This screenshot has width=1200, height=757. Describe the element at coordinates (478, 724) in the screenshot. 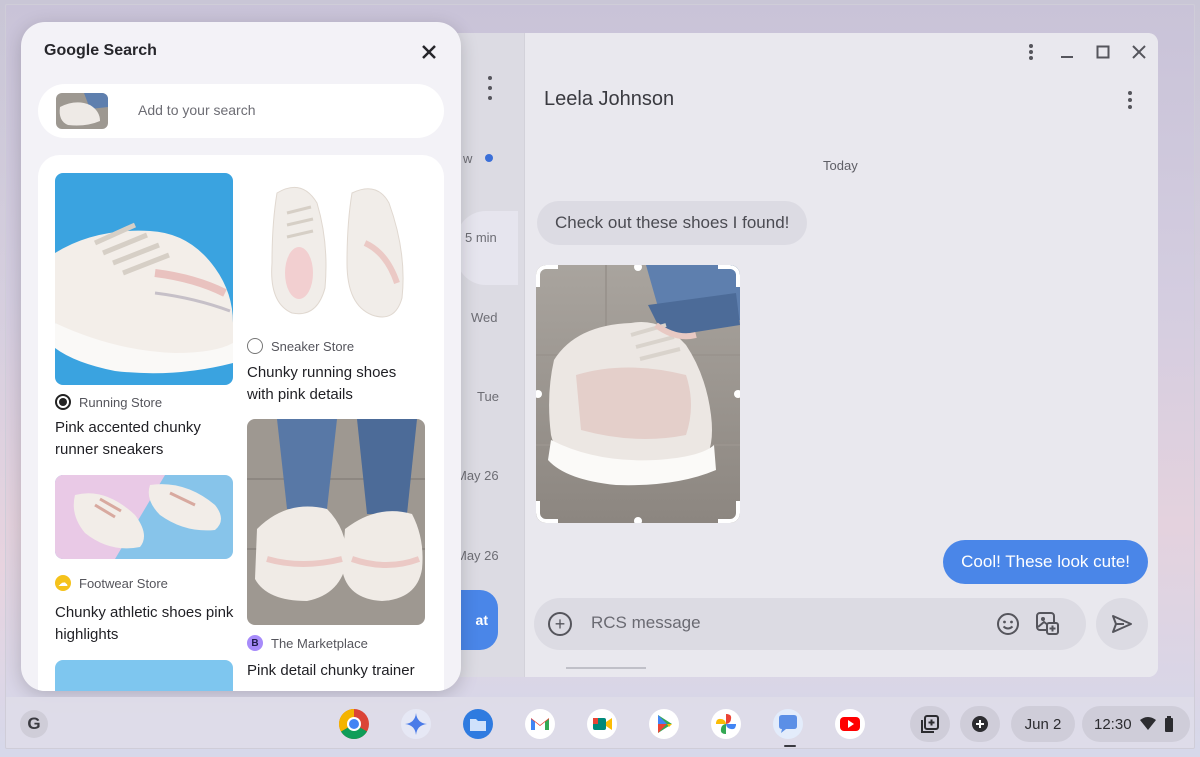

I see `files-icon` at that location.